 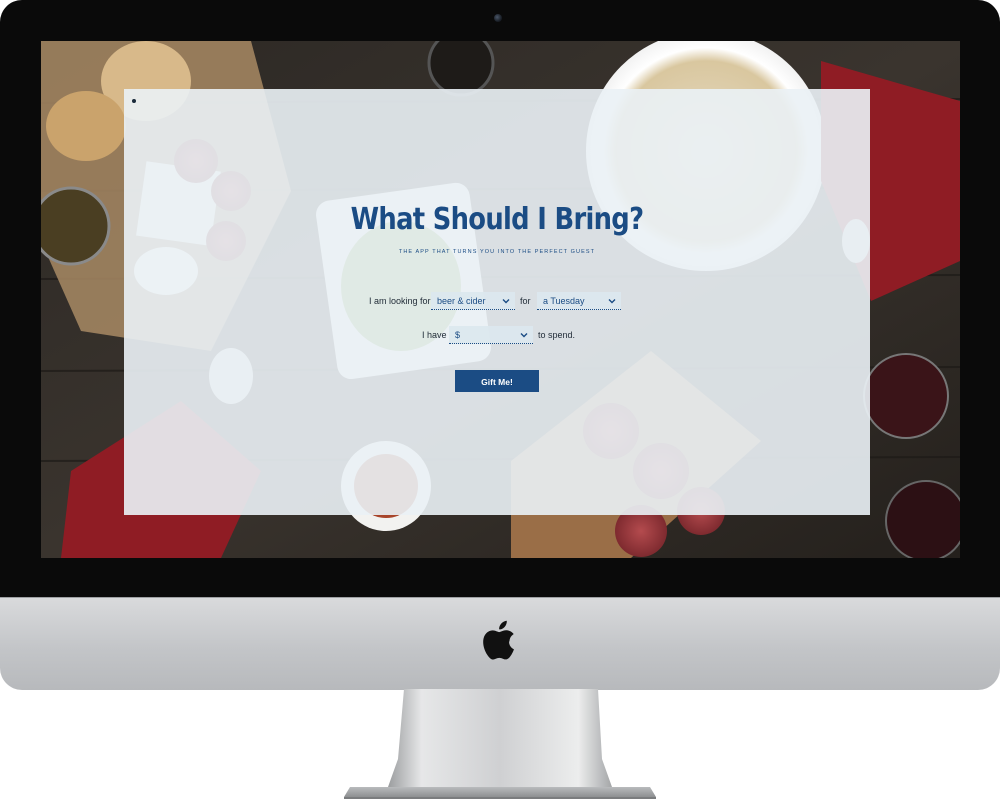 I want to click on category-select: beer & cider, so click(x=473, y=301).